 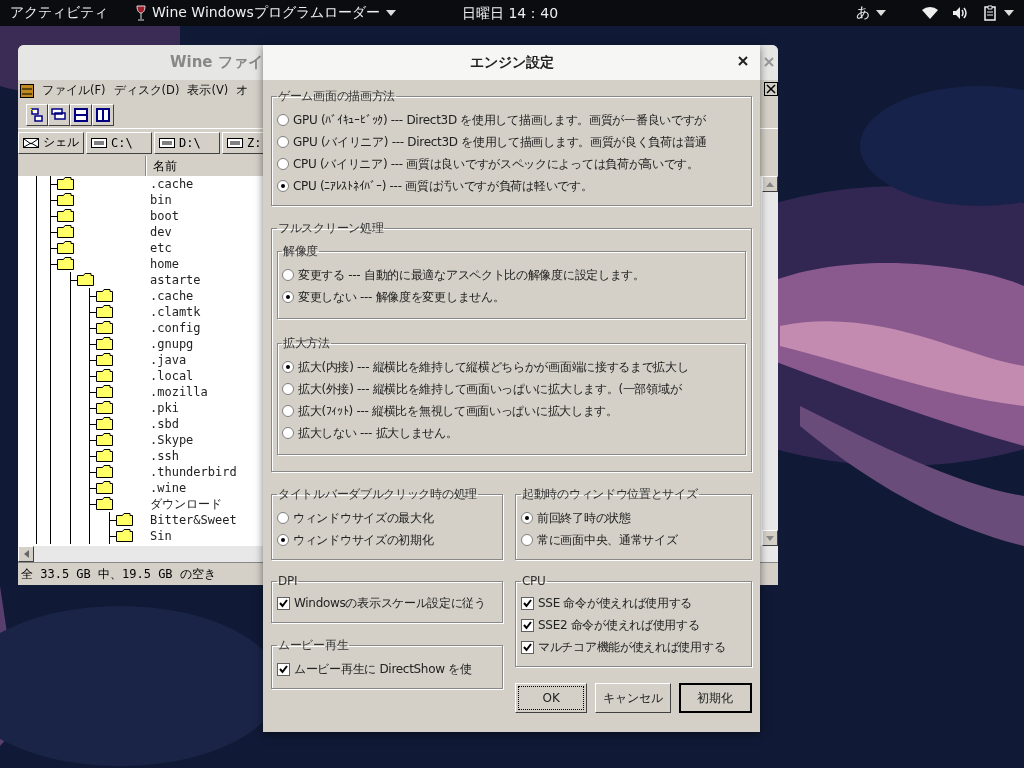 I want to click on group-title: DPI, so click(x=288, y=581).